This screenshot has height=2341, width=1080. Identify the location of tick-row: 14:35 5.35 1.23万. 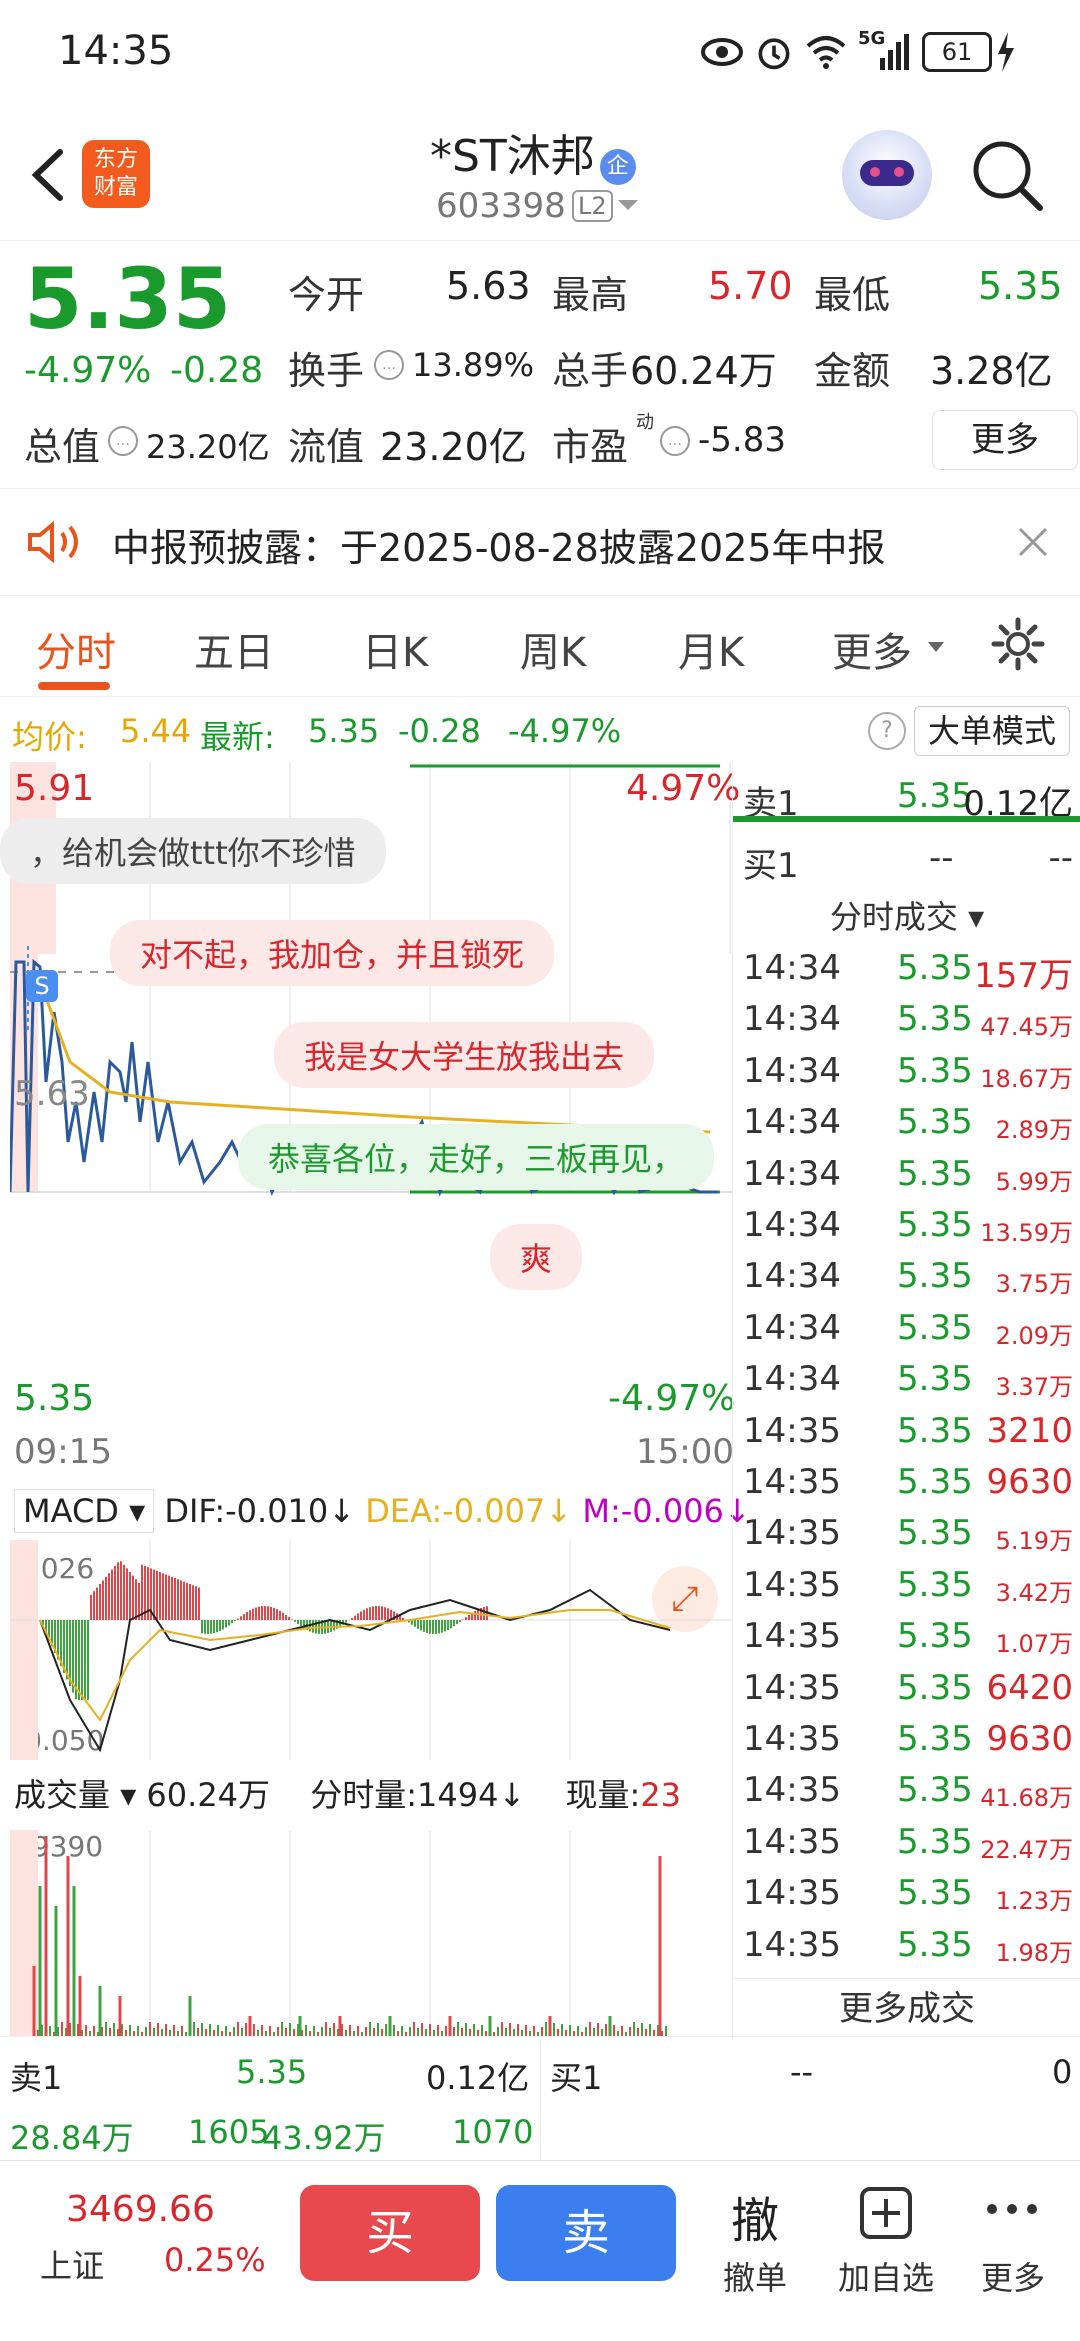
(906, 1899).